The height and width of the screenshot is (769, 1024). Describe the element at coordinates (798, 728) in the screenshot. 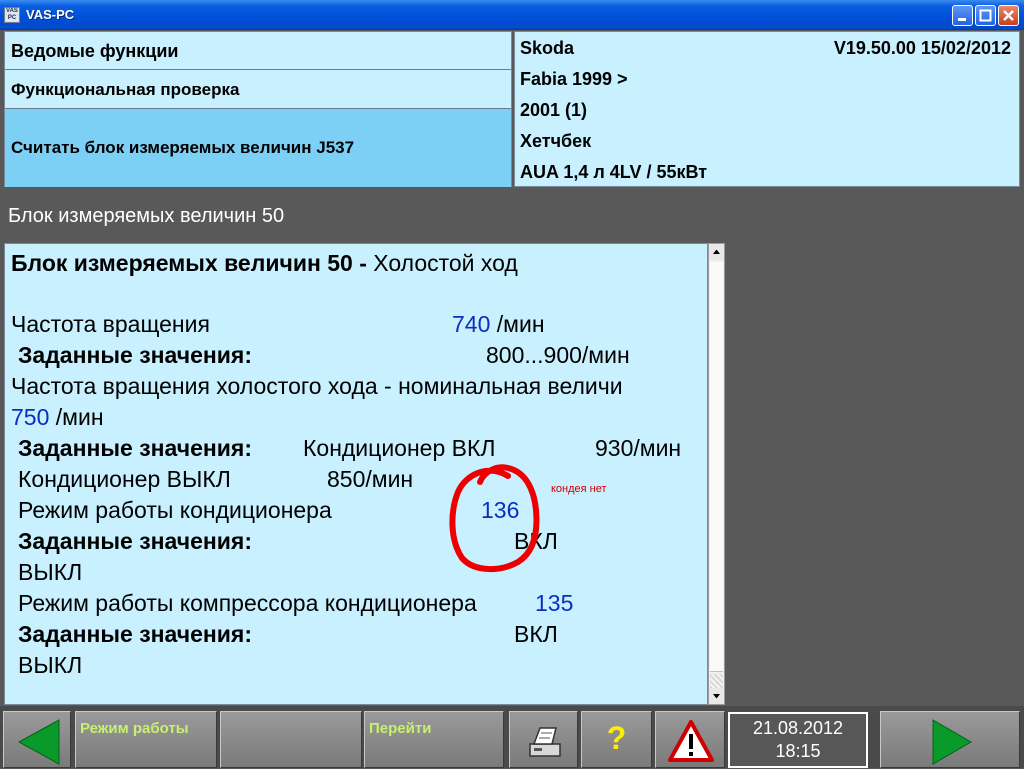

I see `current-date: 21.08.2012` at that location.